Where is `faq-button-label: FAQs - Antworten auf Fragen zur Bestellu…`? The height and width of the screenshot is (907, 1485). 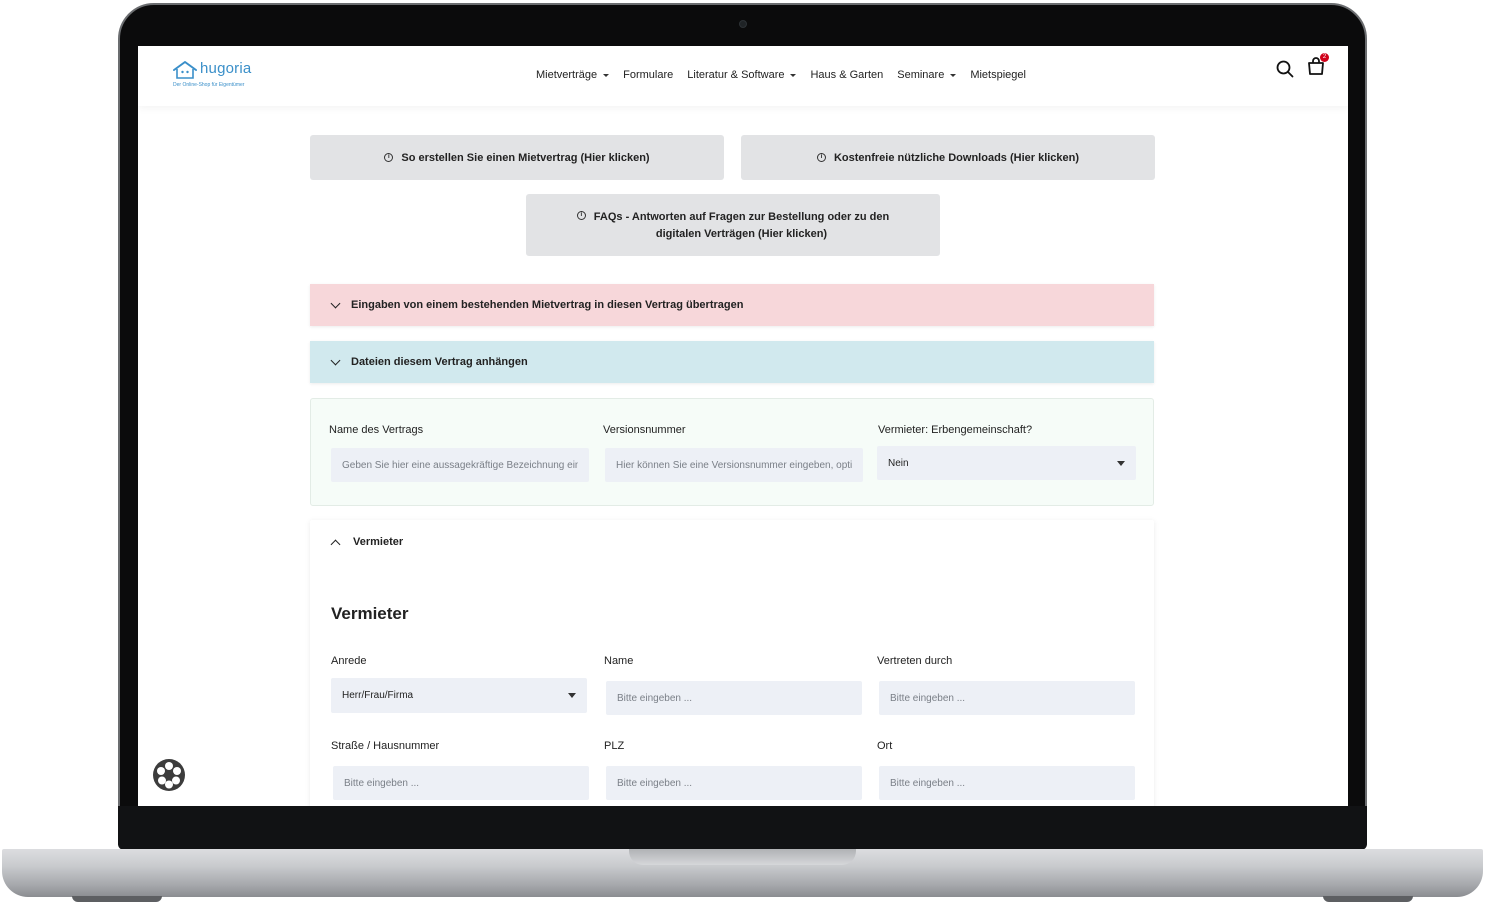 faq-button-label: FAQs - Antworten auf Fragen zur Bestellu… is located at coordinates (741, 226).